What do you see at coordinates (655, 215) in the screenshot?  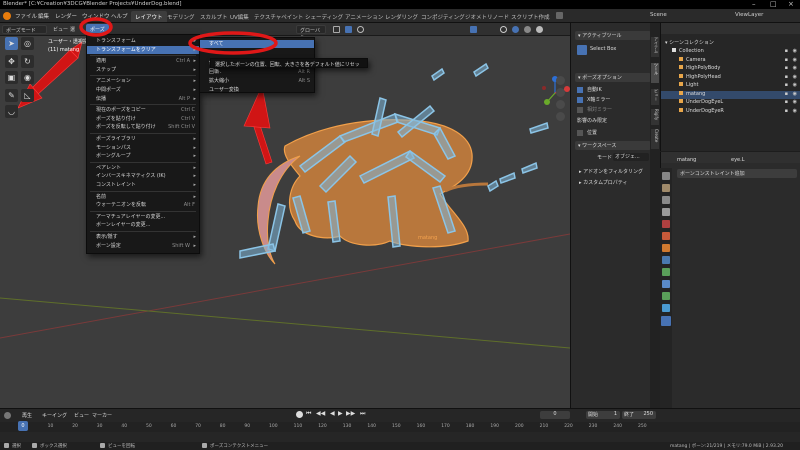 I see `sidebar-tabs: アイテム ツール ビュー Rigify Create` at bounding box center [655, 215].